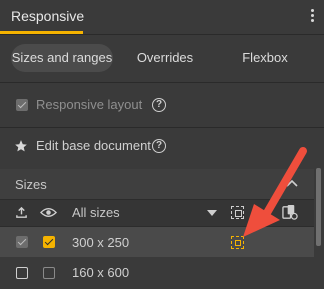 This screenshot has height=289, width=324. Describe the element at coordinates (212, 213) in the screenshot. I see `dropdown-caret-icon` at that location.